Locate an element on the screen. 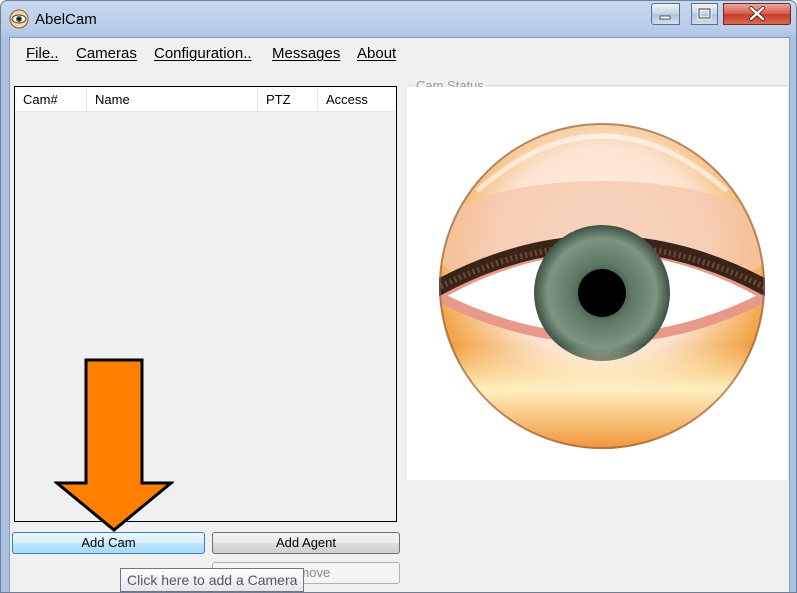 The width and height of the screenshot is (797, 593). close-icon is located at coordinates (757, 13).